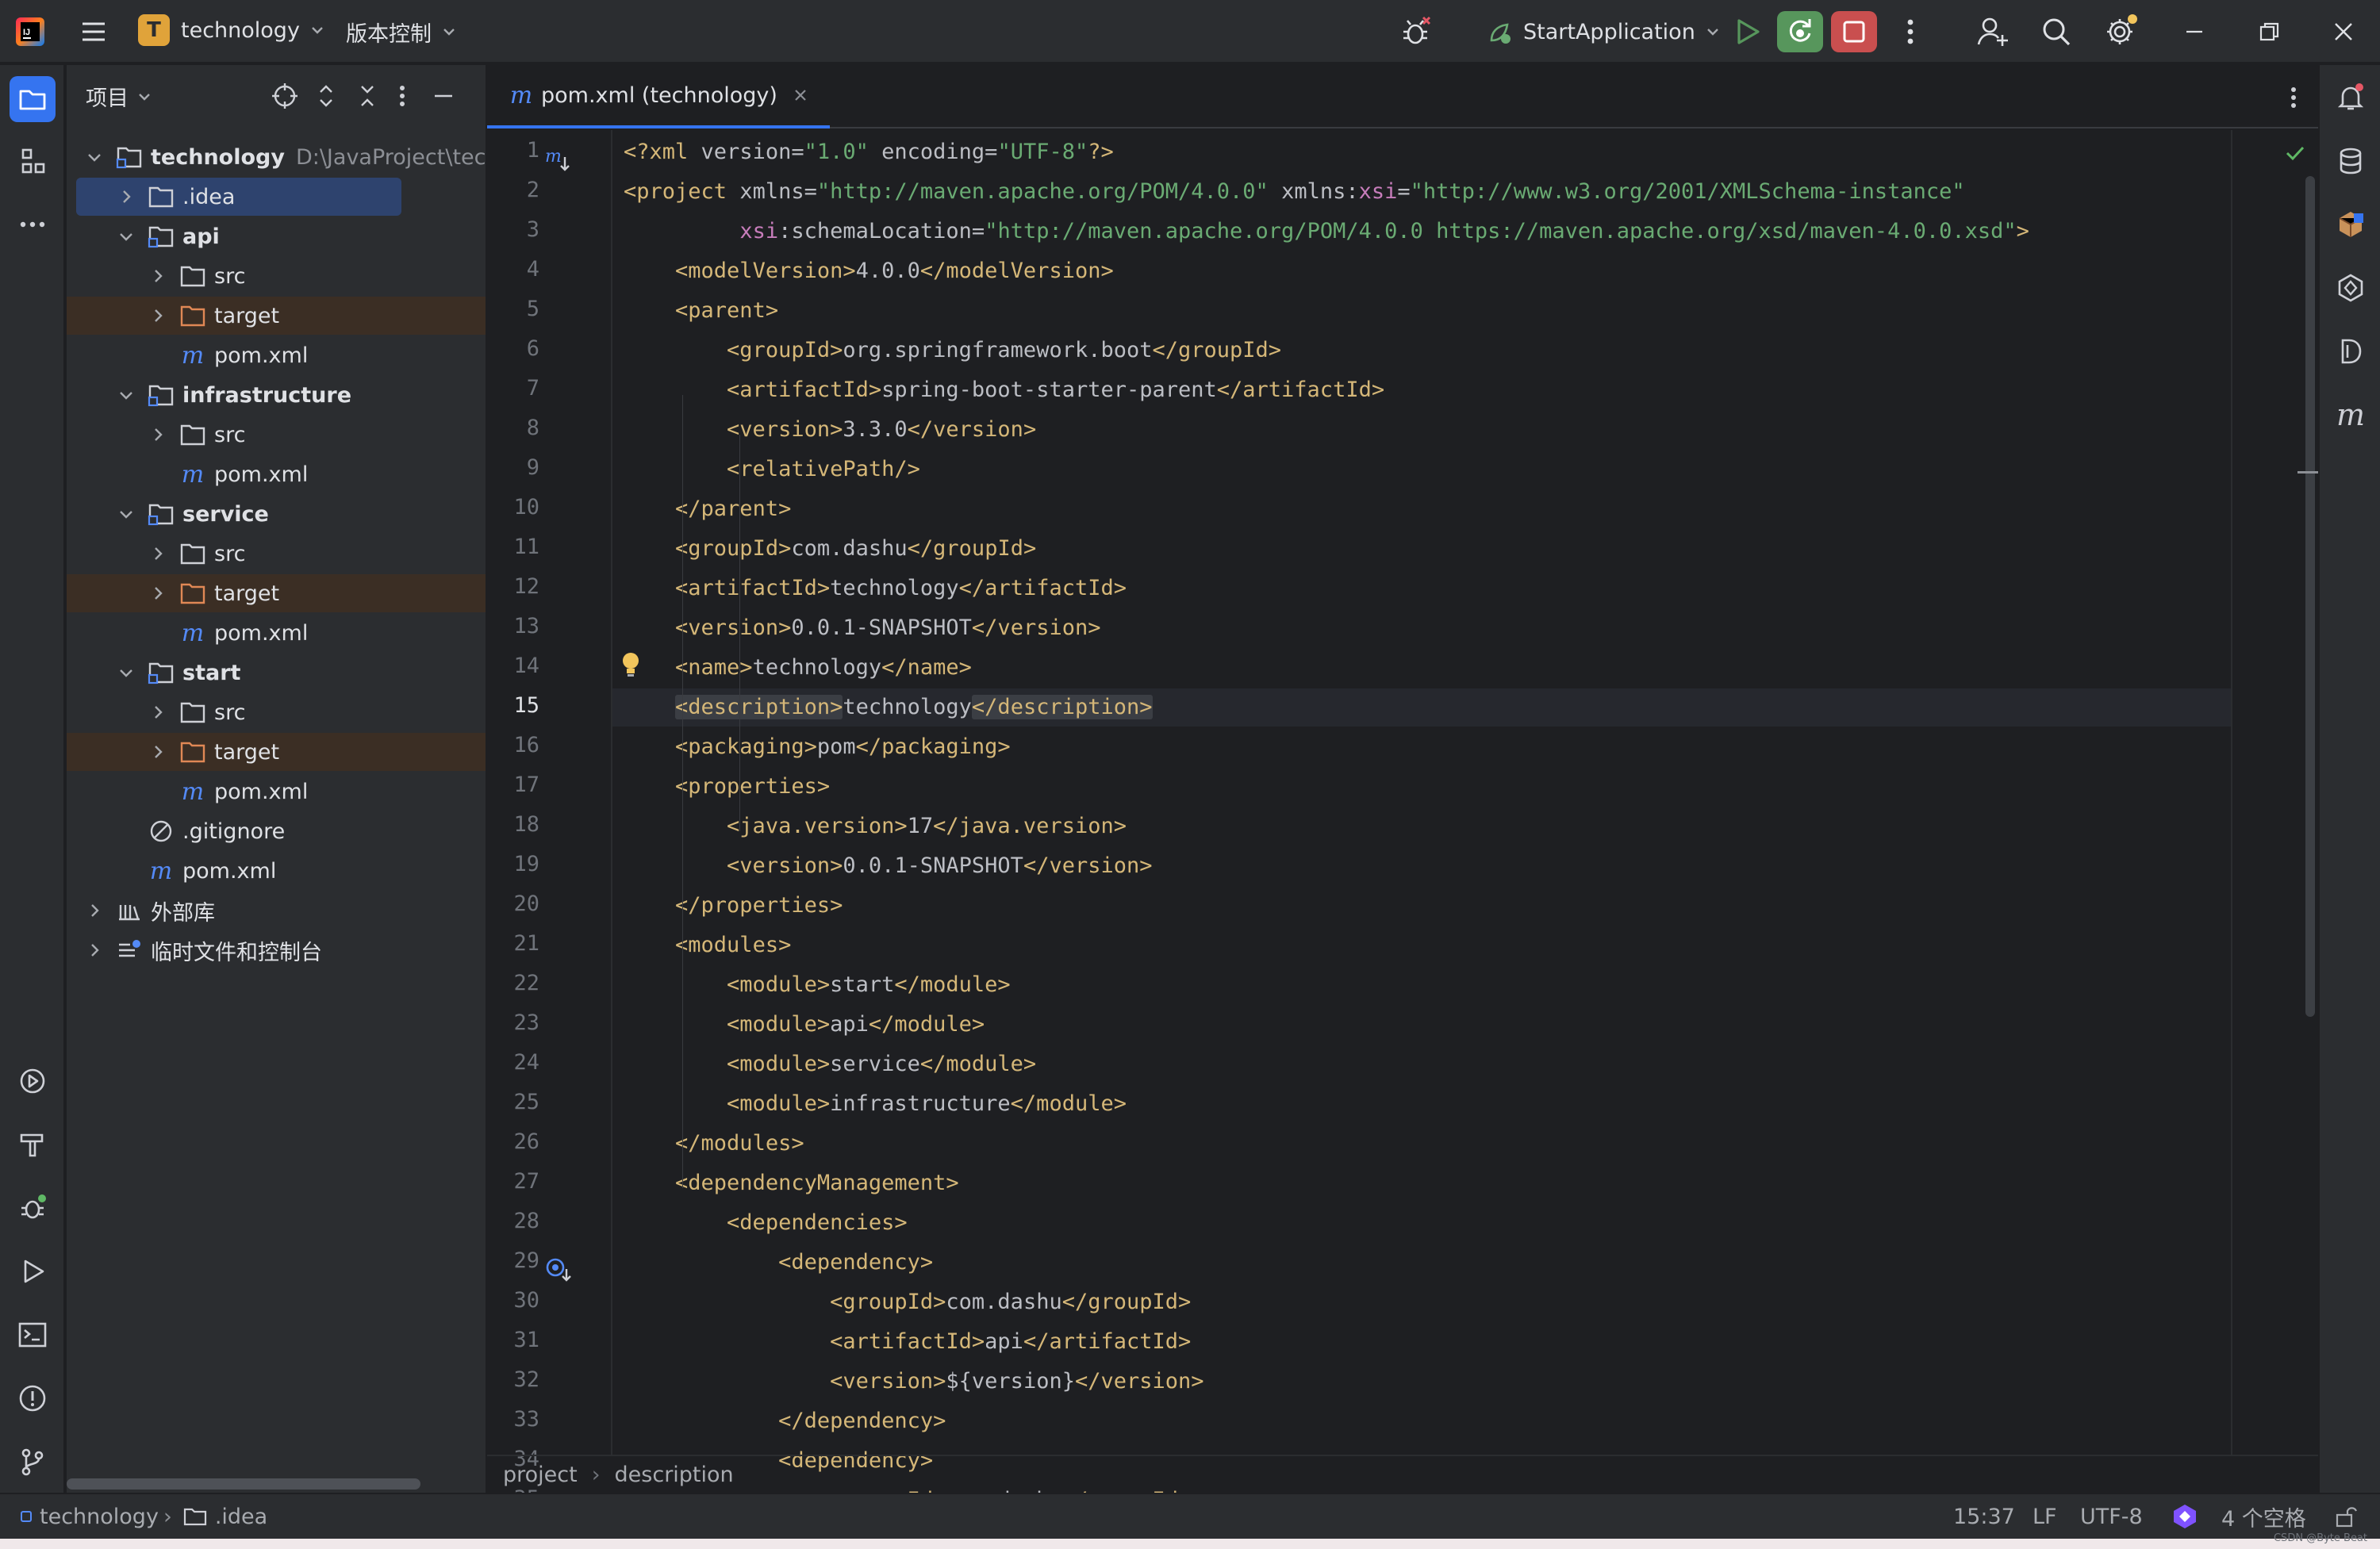 This screenshot has height=1549, width=2380. I want to click on editor-tabs-more-icon, so click(2293, 97).